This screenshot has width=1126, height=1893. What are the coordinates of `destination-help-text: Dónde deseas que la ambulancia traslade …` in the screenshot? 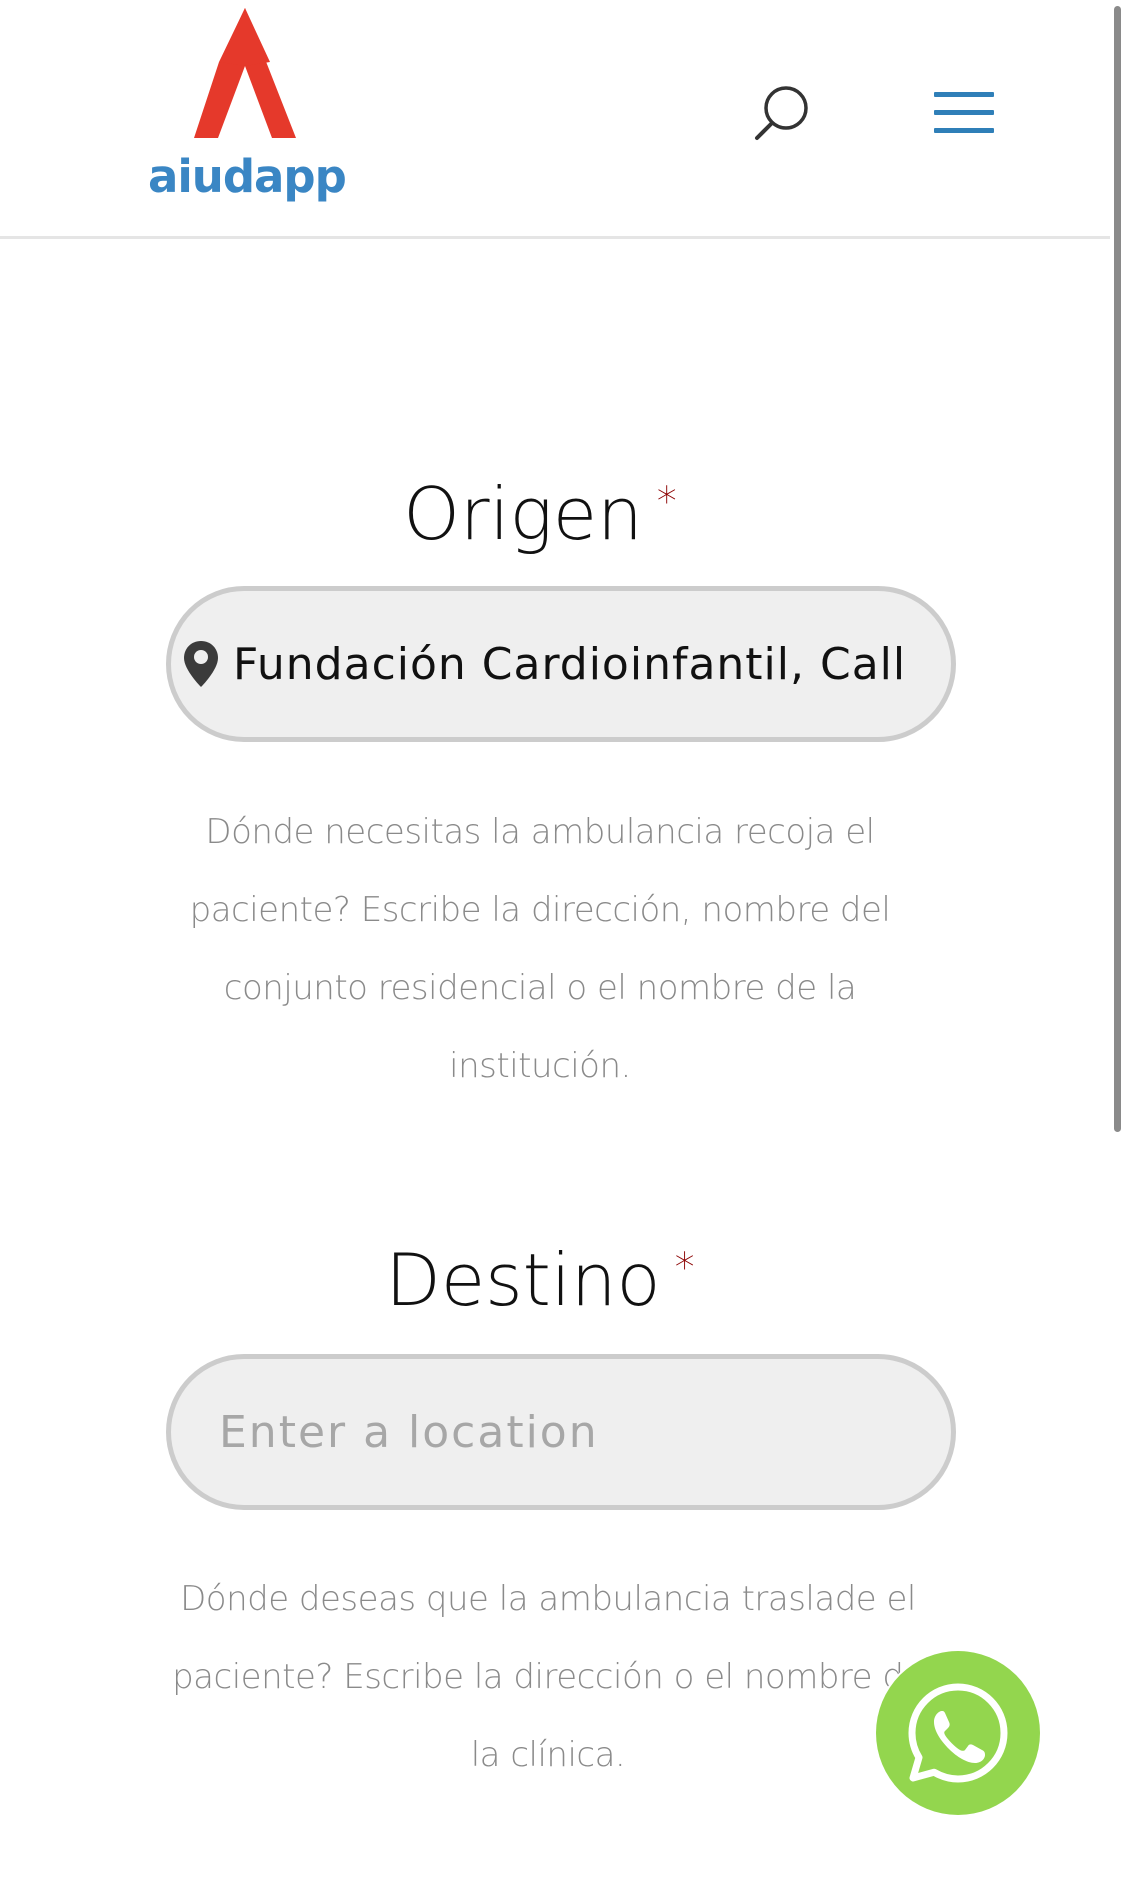 It's located at (548, 1677).